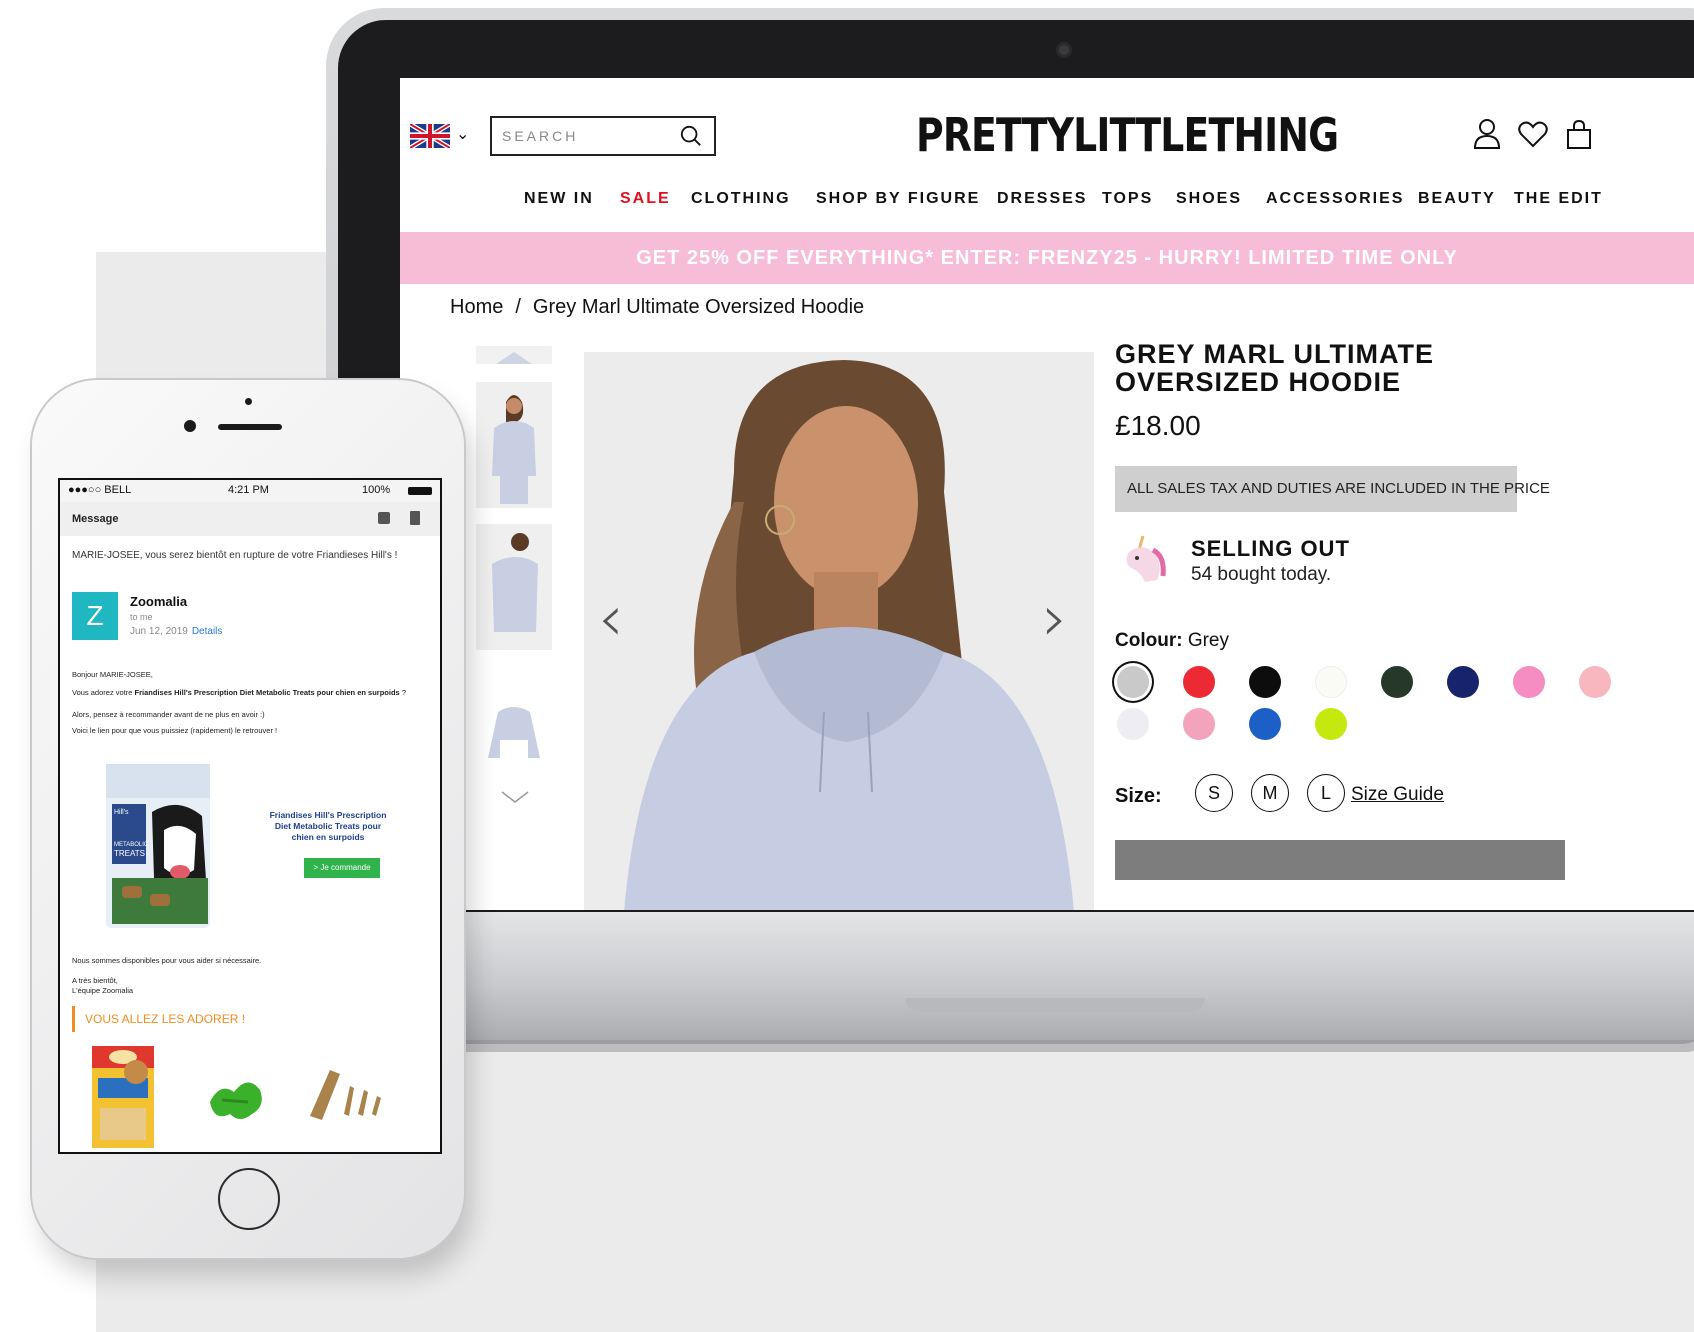  What do you see at coordinates (1127, 135) in the screenshot?
I see `brand-logo: PRETTYLITTLETHING` at bounding box center [1127, 135].